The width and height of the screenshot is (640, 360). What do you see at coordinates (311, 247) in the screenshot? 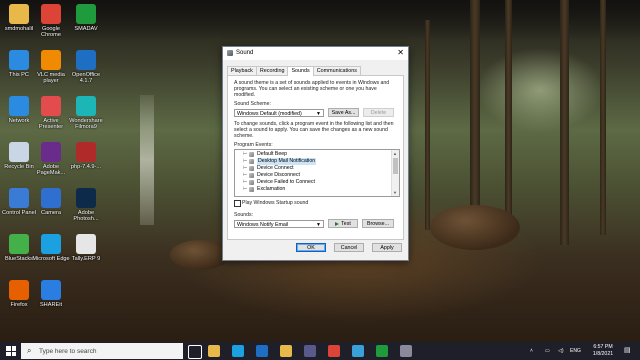
I see `ok-button: OK` at bounding box center [311, 247].